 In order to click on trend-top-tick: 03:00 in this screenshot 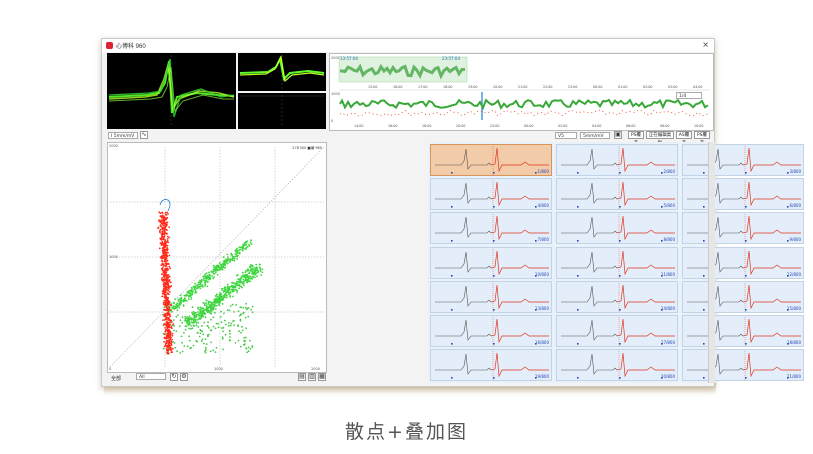, I will do `click(673, 87)`.